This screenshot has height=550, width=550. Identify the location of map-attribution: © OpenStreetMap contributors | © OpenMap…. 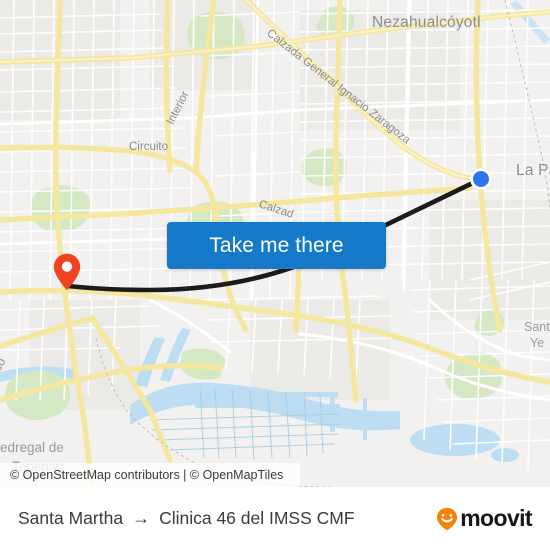
(150, 475).